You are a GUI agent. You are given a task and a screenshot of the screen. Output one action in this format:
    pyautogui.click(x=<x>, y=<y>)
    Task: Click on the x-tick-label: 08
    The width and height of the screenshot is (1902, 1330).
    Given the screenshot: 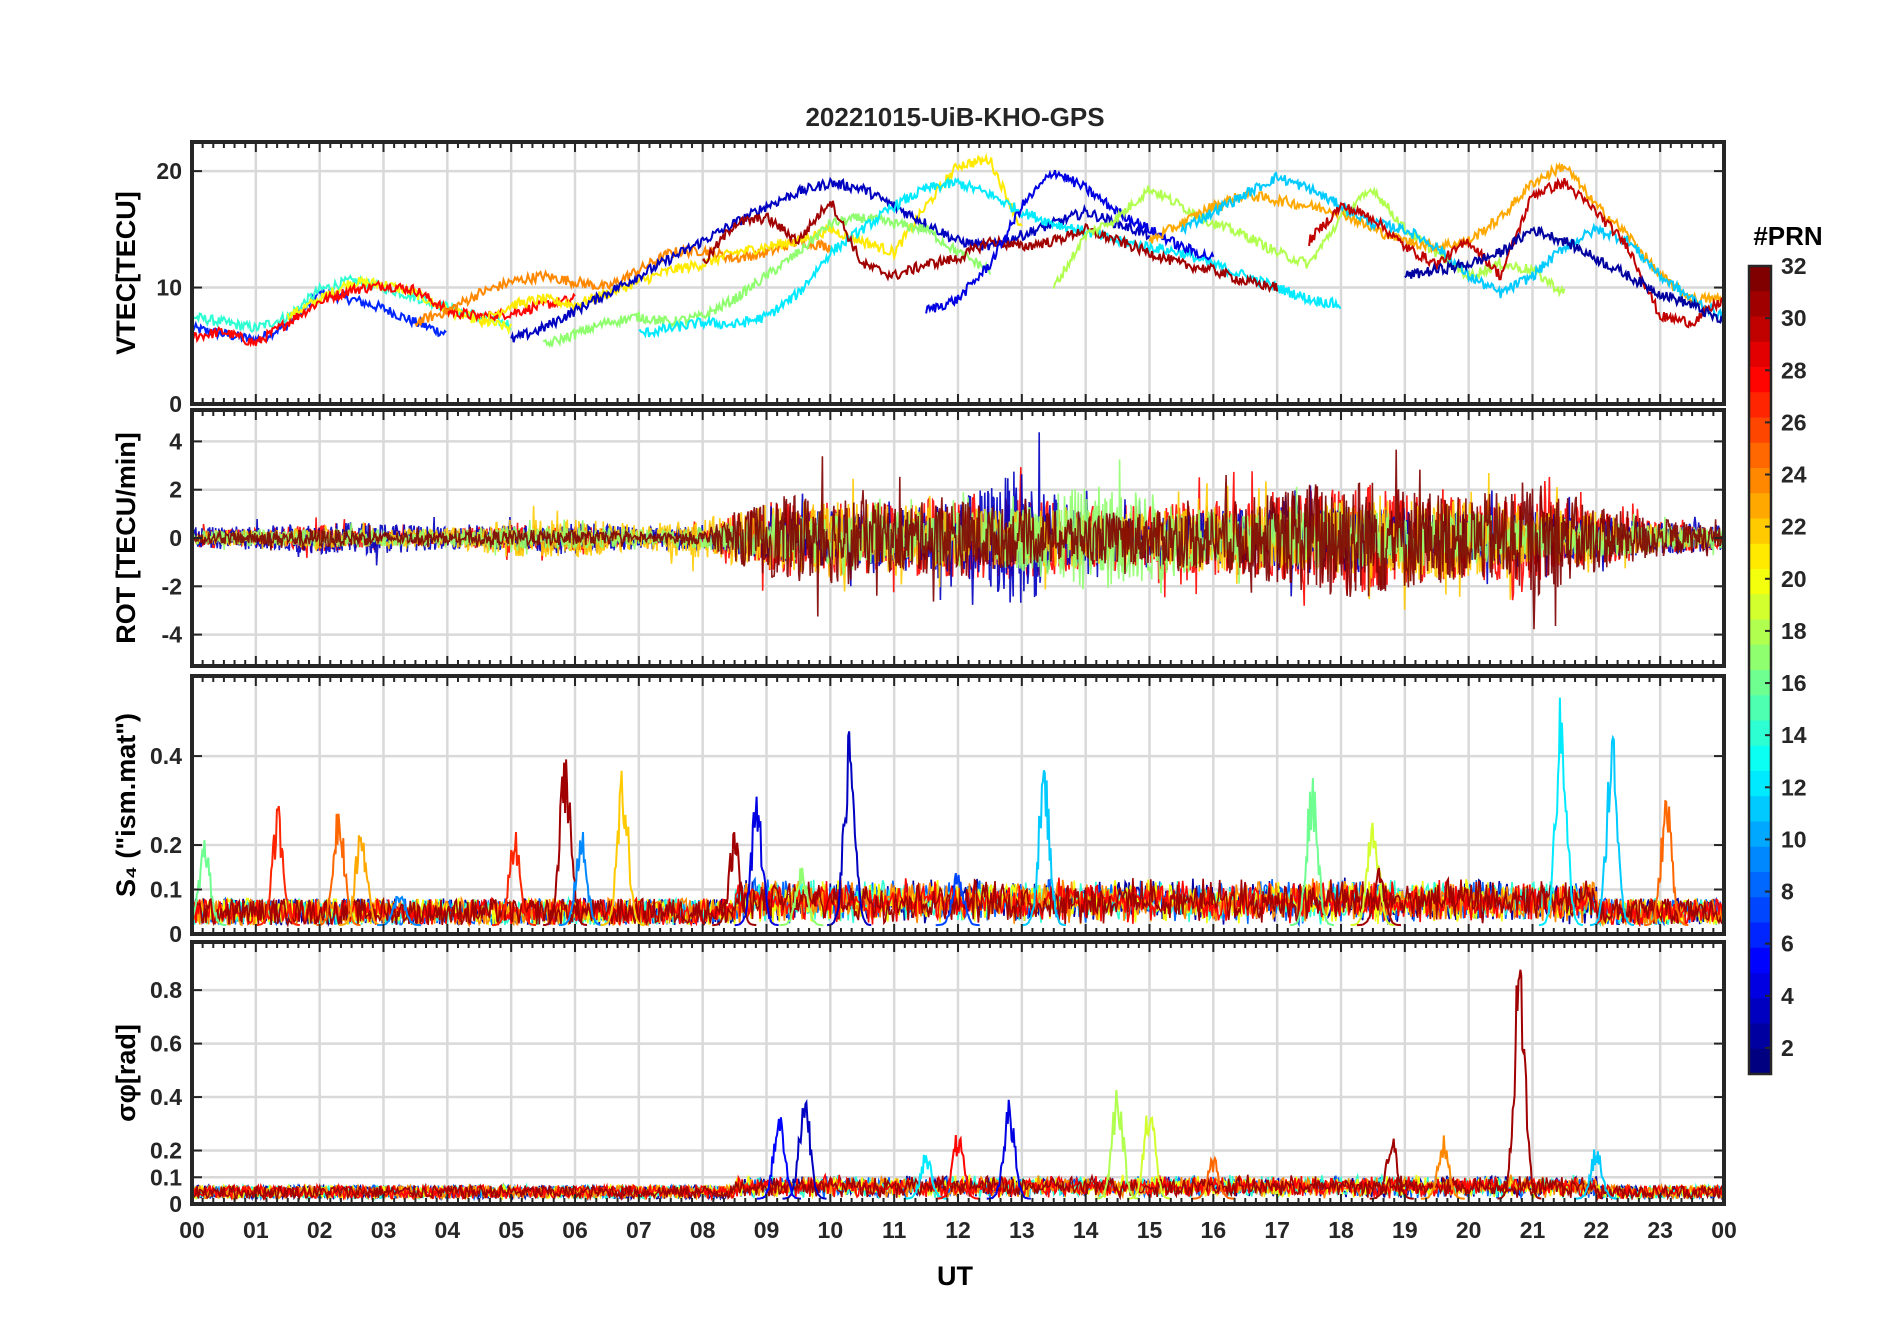 What is the action you would take?
    pyautogui.click(x=703, y=1230)
    